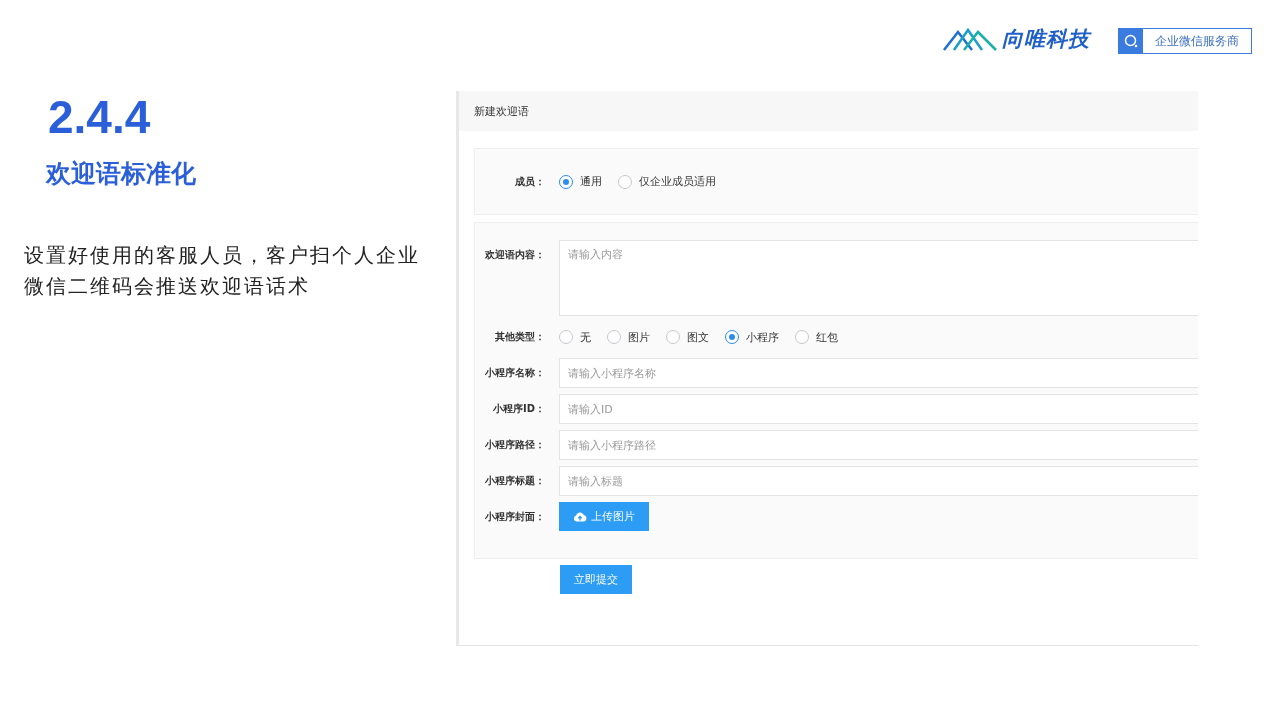 The image size is (1280, 720). I want to click on mountain-logo-icon, so click(970, 39).